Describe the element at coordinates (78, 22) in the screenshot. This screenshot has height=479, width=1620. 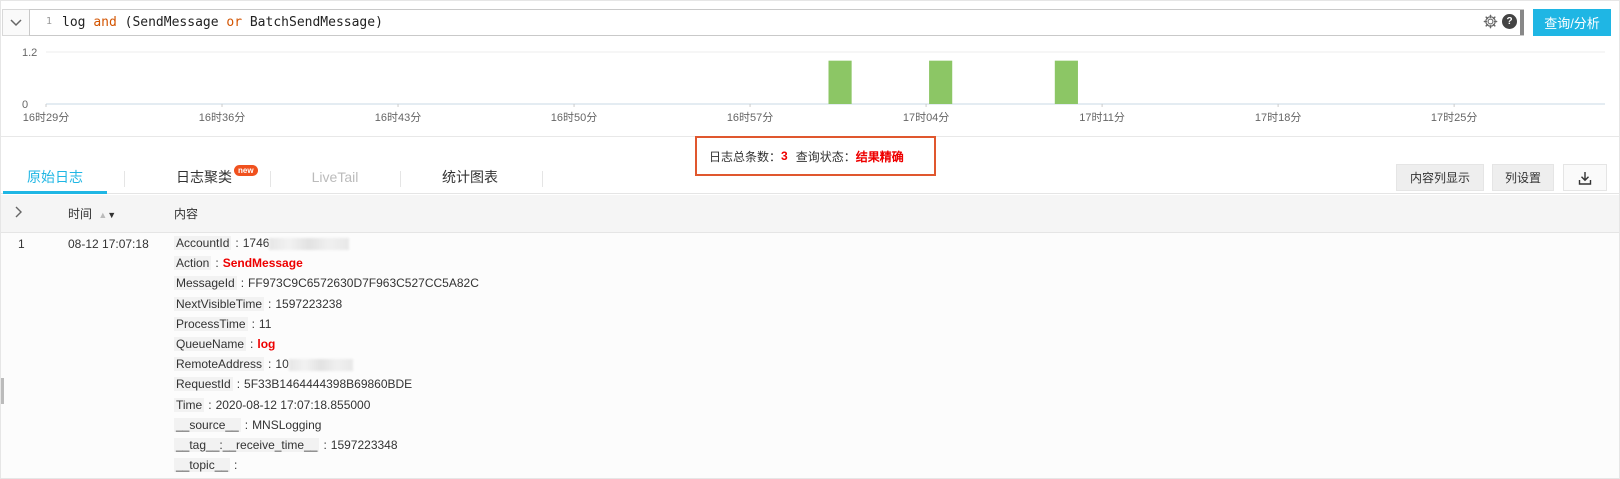
I see `query-token: log` at that location.